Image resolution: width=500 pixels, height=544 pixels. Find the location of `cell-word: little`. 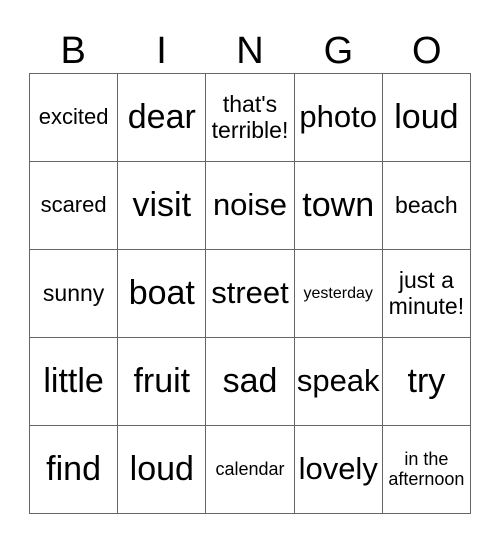

cell-word: little is located at coordinates (73, 380).